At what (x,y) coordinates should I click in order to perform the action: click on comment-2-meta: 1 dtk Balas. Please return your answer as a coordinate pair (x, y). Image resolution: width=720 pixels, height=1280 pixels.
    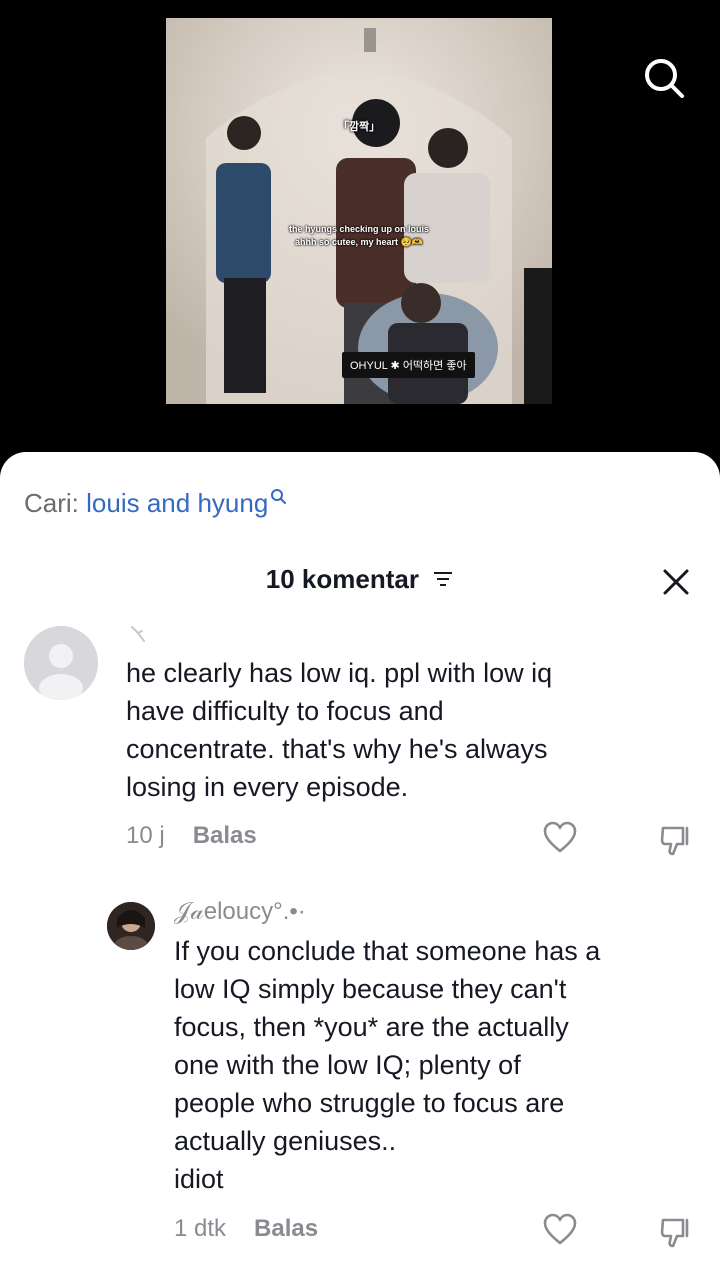
    Looking at the image, I should click on (246, 1229).